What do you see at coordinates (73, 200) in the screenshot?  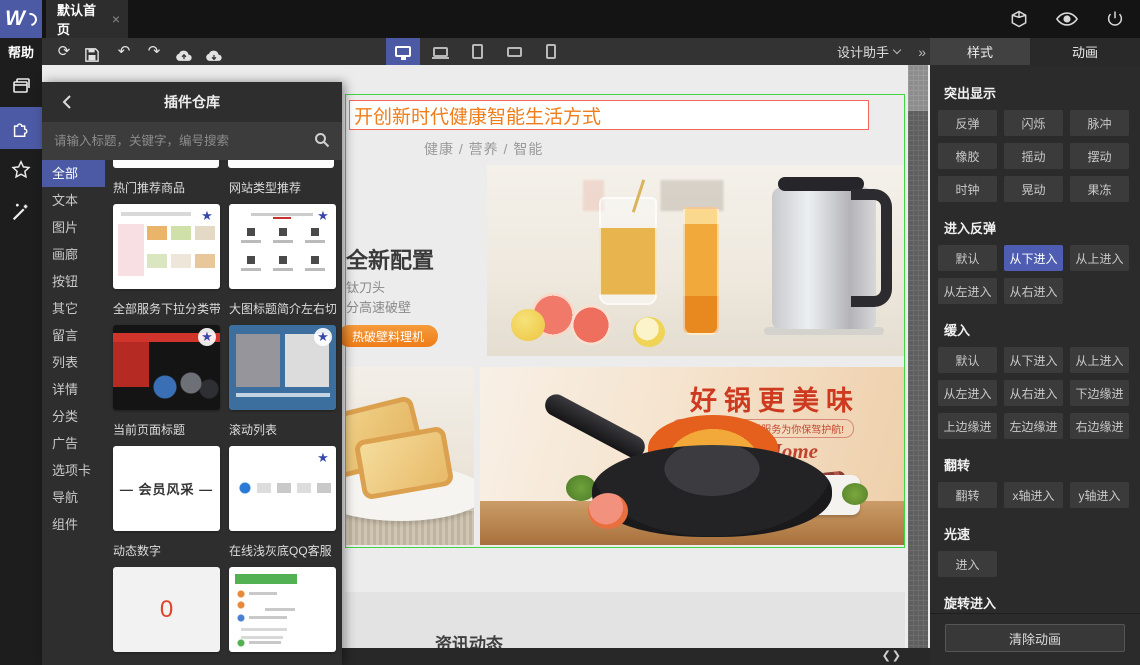 I see `category-item: 文本` at bounding box center [73, 200].